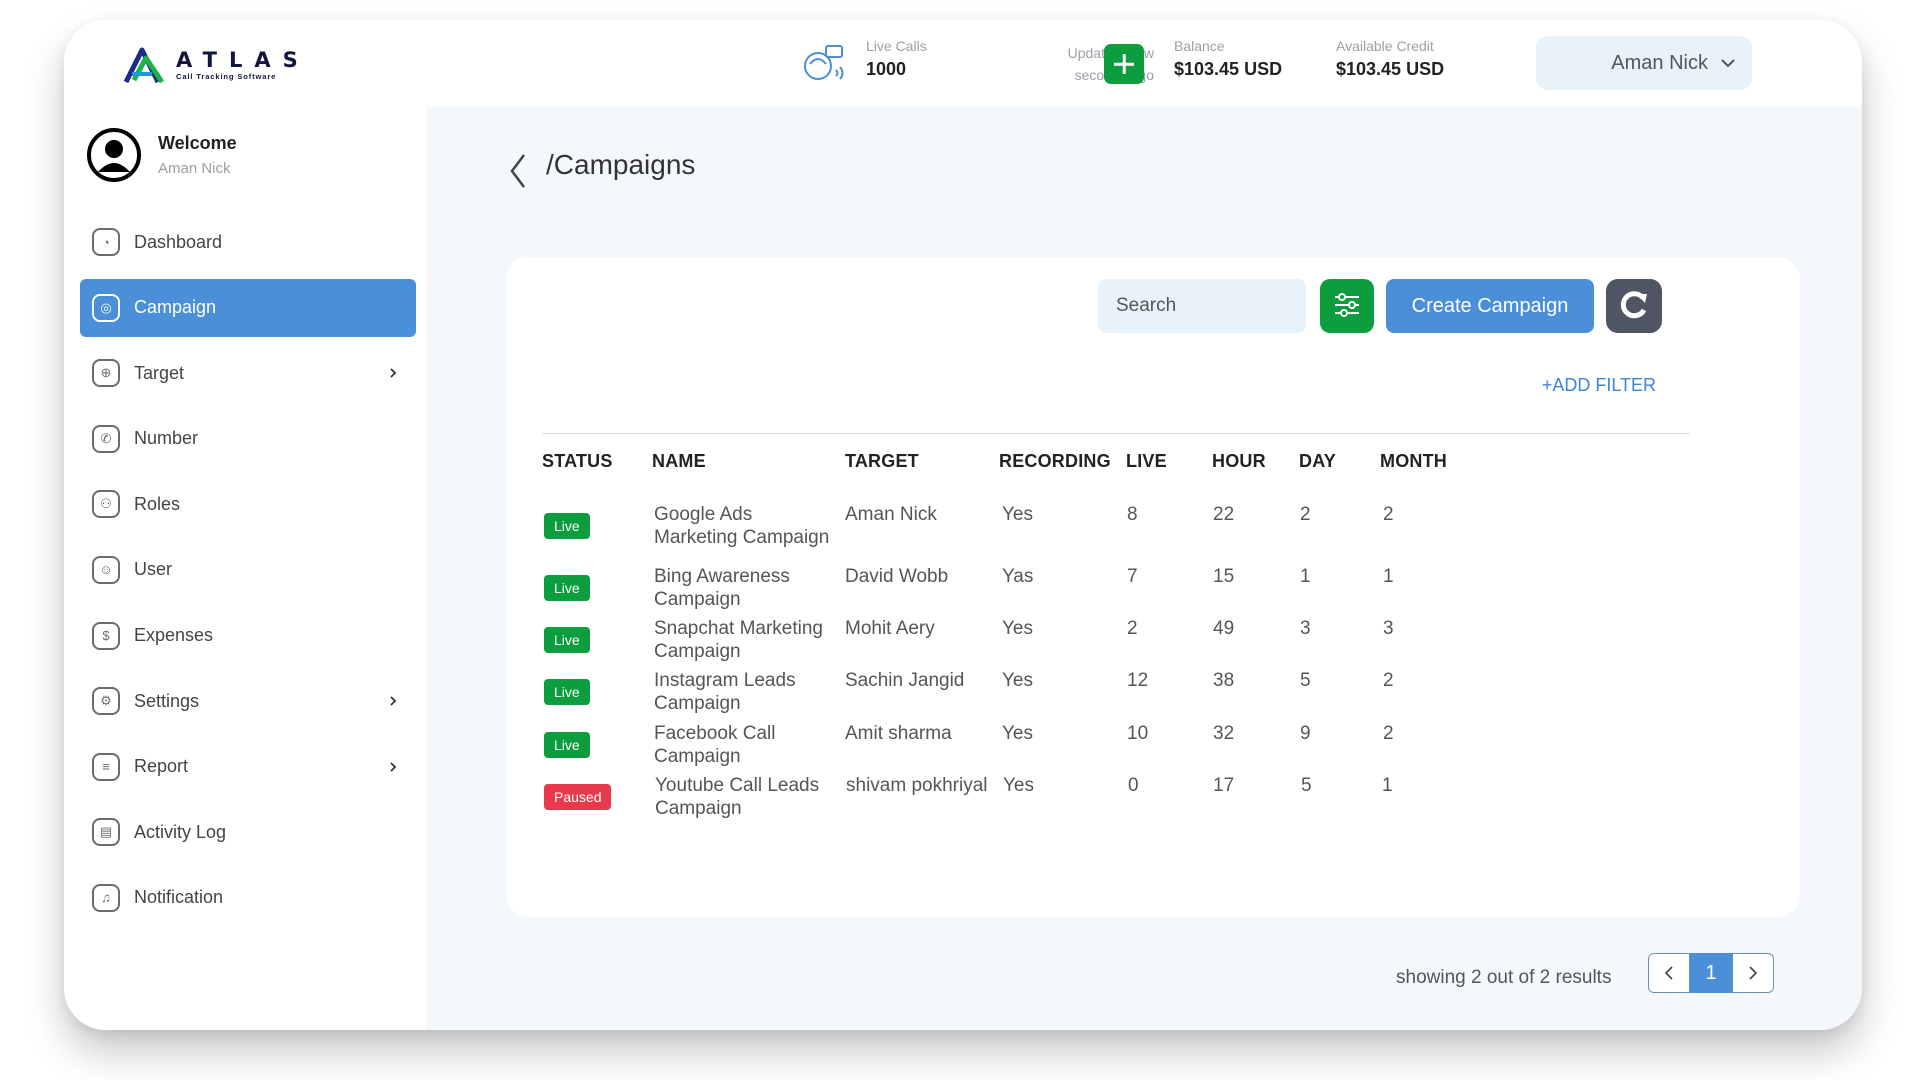 This screenshot has height=1080, width=1920. I want to click on user-menu-button: Aman Nick, so click(1644, 63).